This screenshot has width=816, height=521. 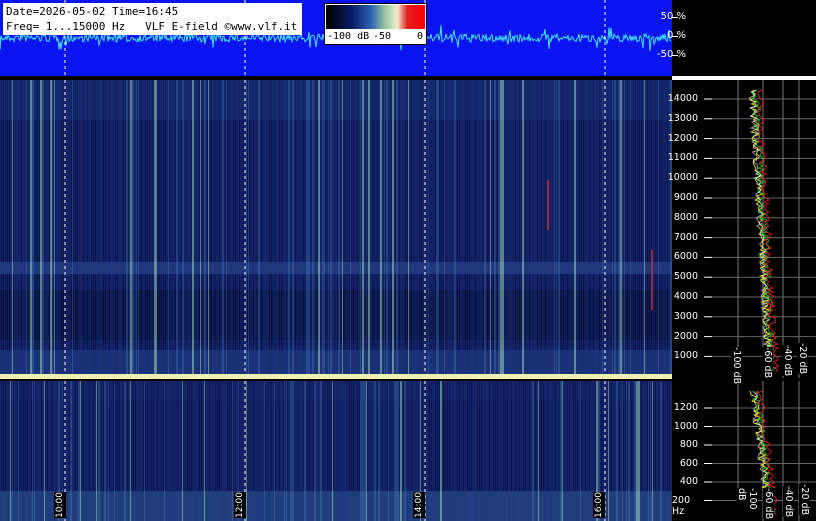 I want to click on freq-label: 1200, so click(x=685, y=407).